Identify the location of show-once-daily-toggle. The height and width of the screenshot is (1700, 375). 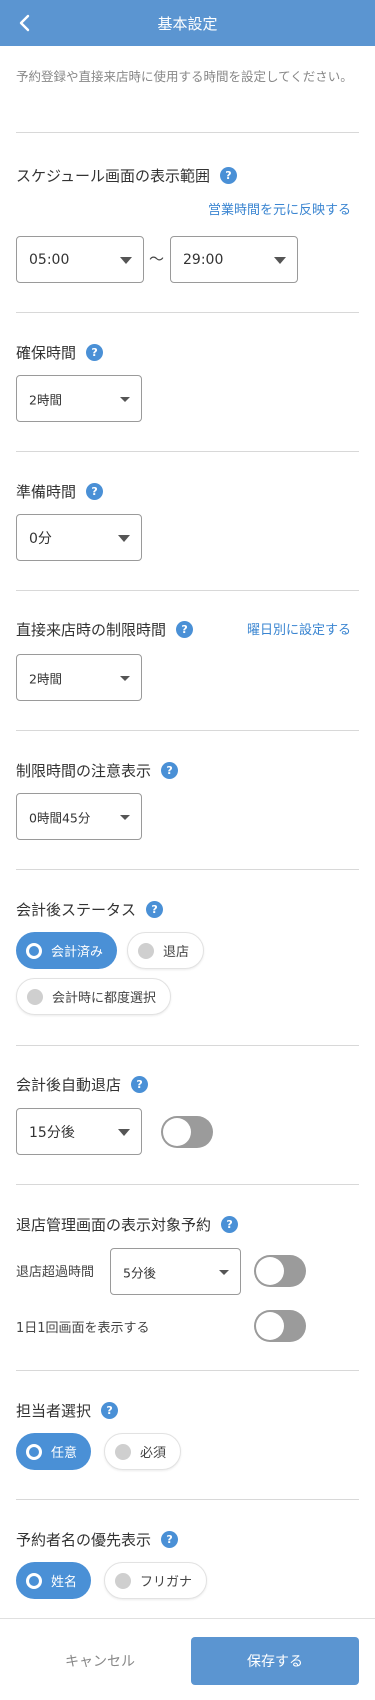
(280, 1326).